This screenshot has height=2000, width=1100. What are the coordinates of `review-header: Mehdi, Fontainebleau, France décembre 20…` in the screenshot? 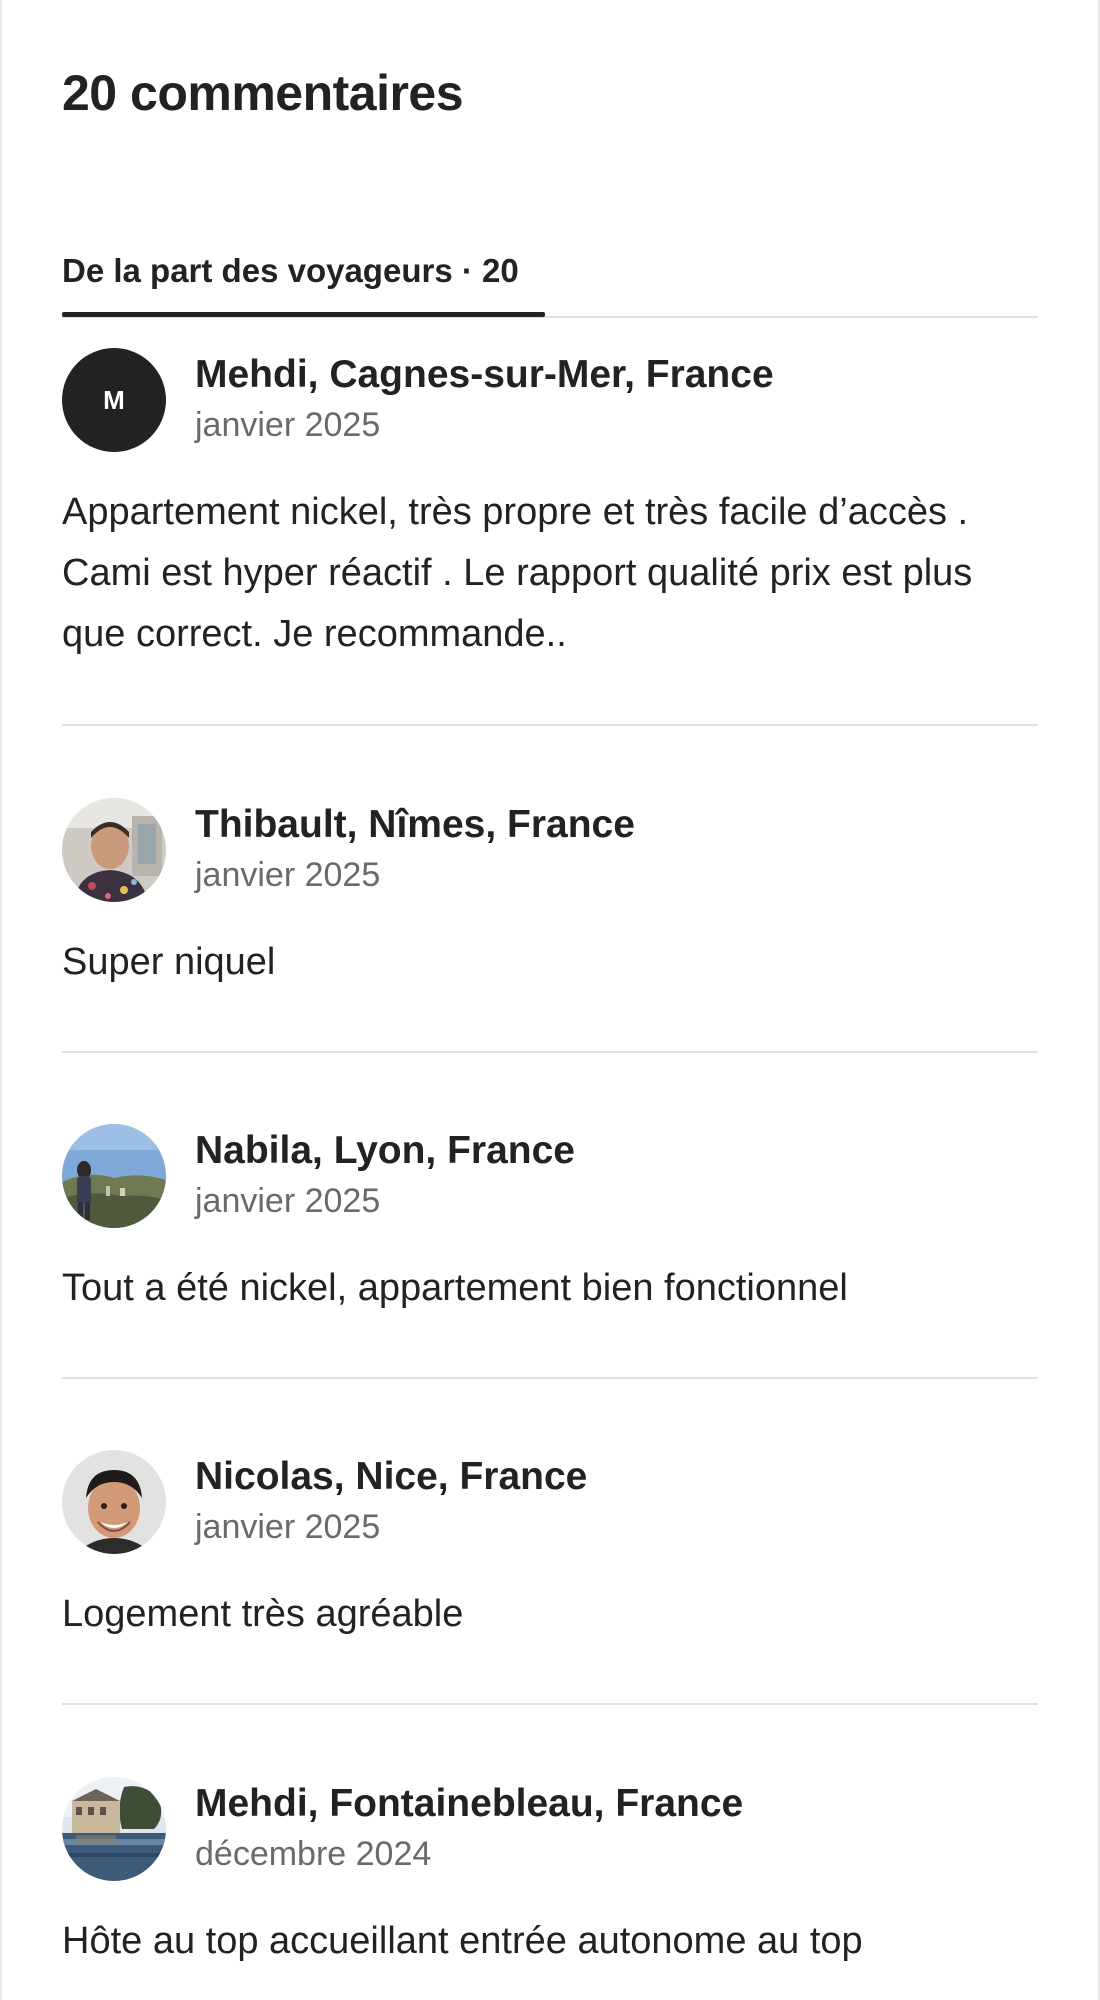 It's located at (550, 1832).